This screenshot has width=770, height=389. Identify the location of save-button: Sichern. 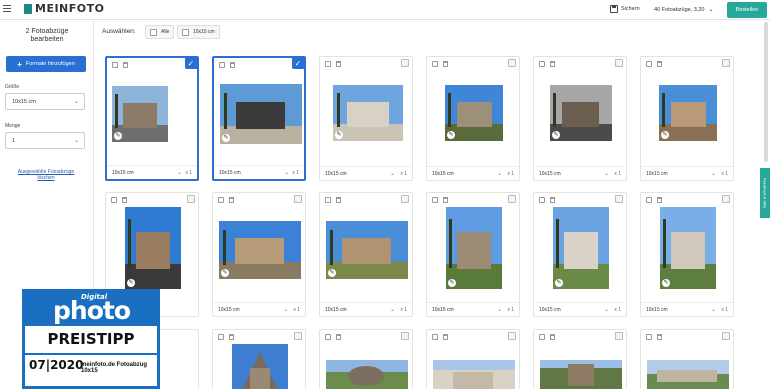
(625, 9).